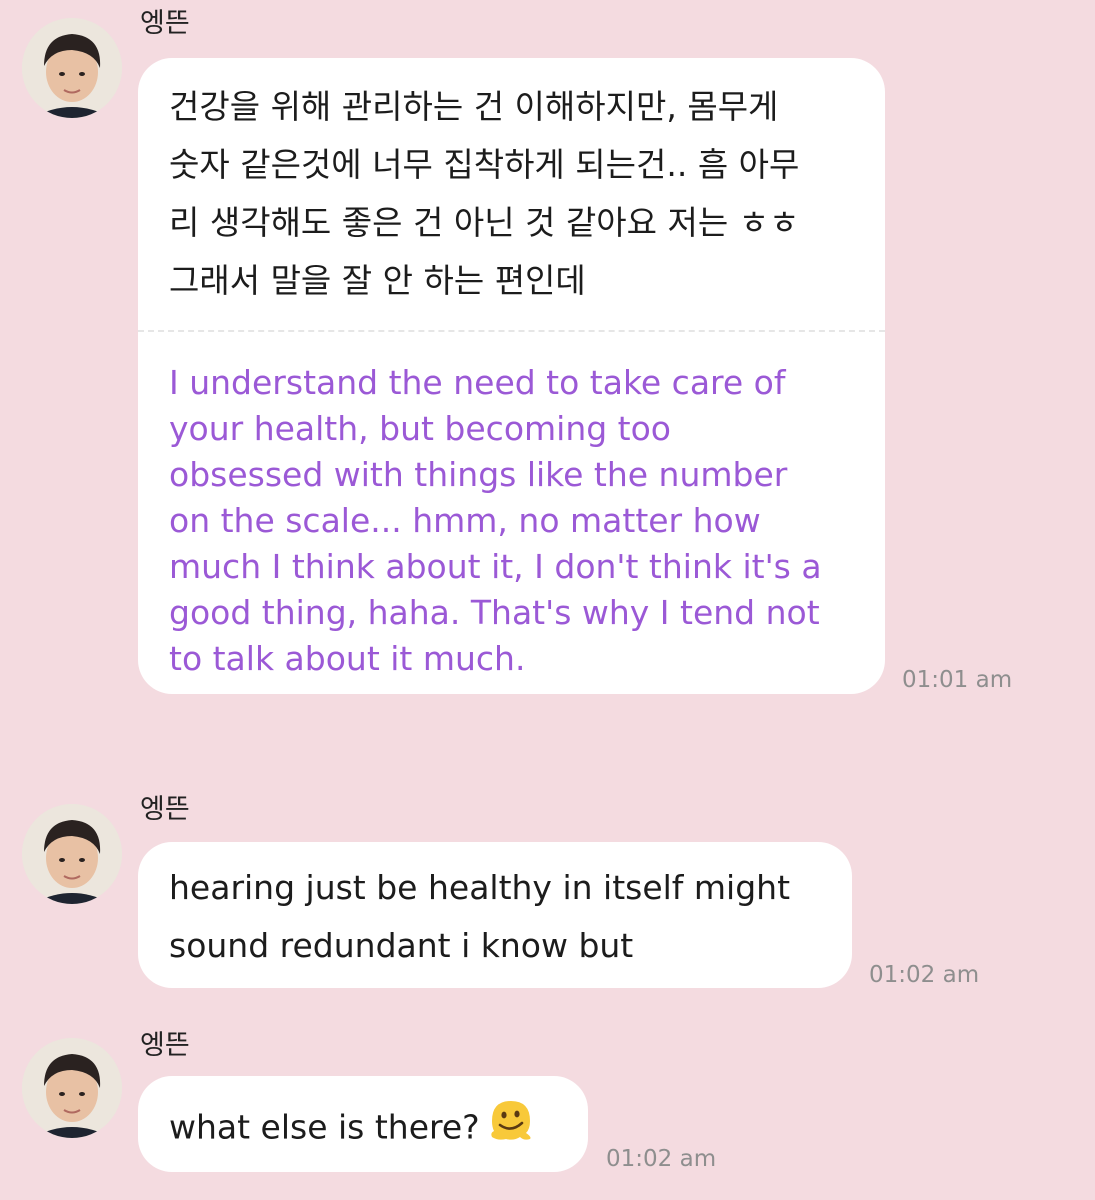  Describe the element at coordinates (324, 1127) in the screenshot. I see `message-text: what else is there?` at that location.